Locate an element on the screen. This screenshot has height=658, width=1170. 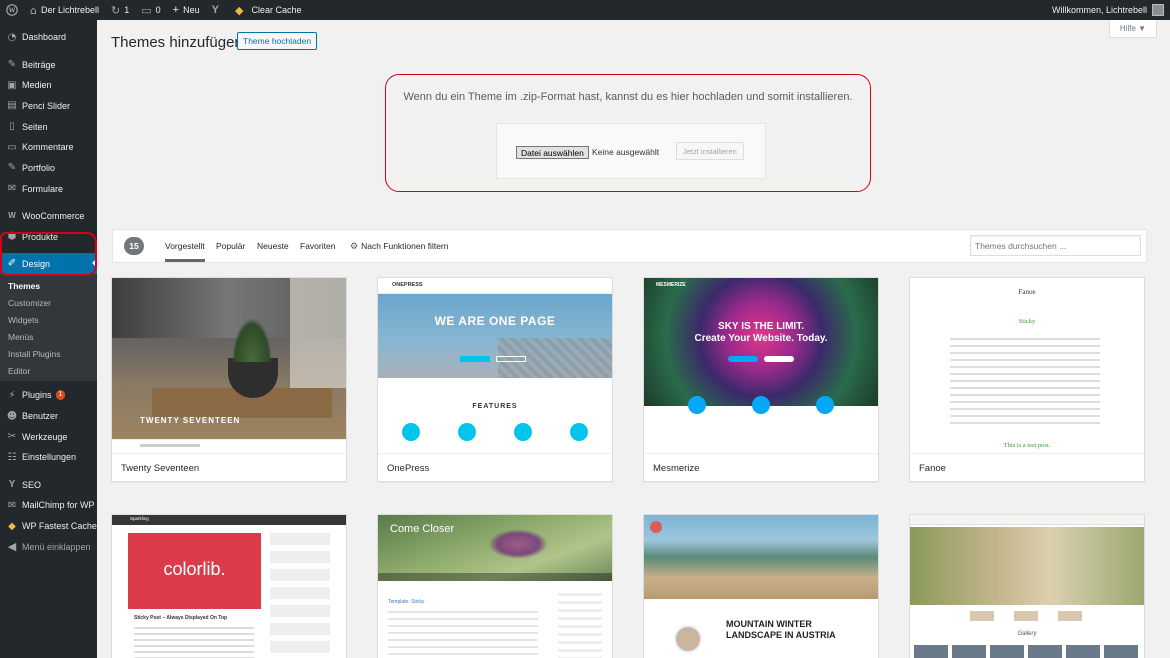
sidebar-item-forms: ✉ Formulare is located at coordinates (48, 188).